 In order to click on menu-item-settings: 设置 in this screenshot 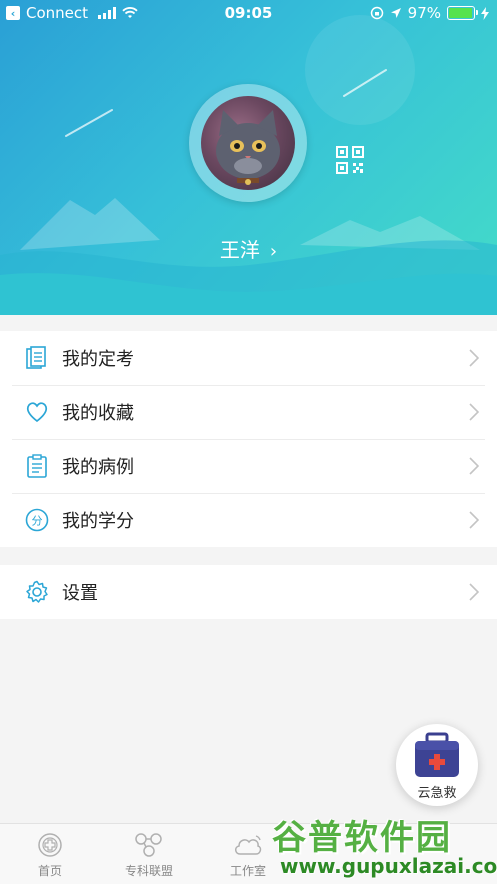, I will do `click(248, 592)`.